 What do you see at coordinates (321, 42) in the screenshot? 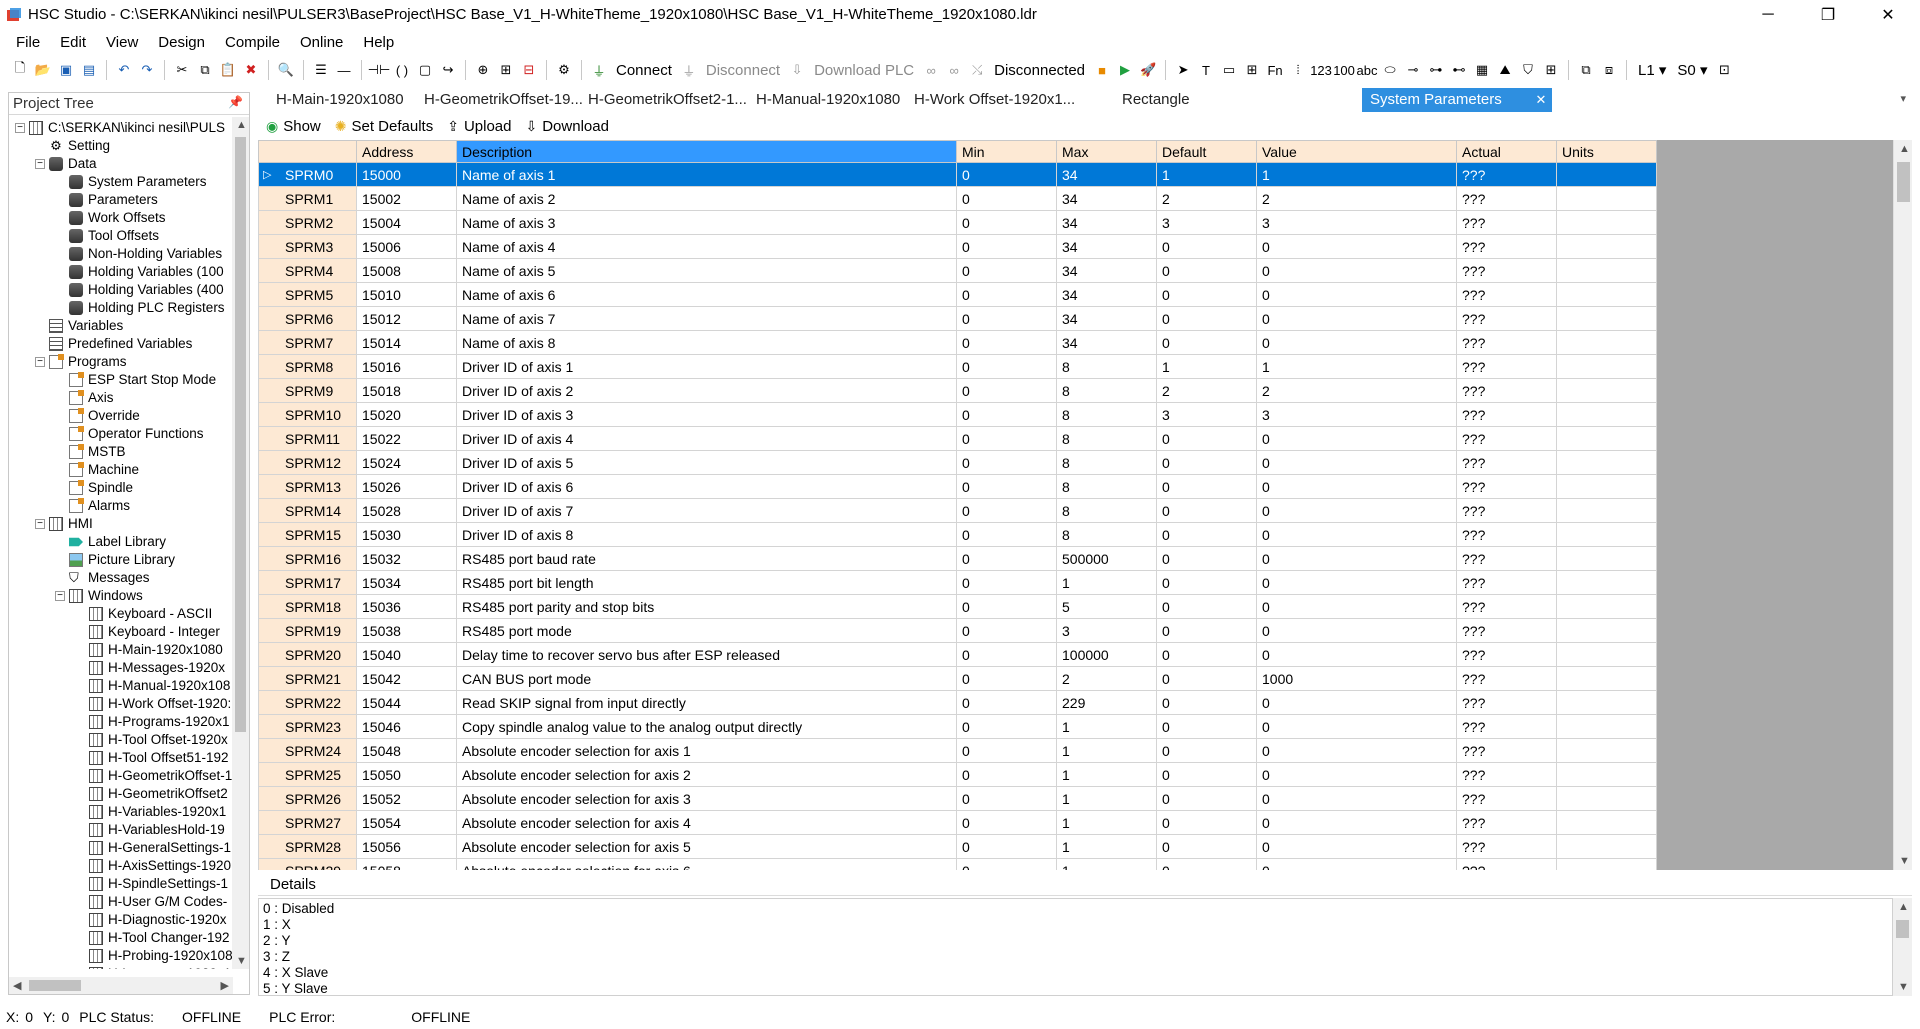
I see `menu-online: Online` at bounding box center [321, 42].